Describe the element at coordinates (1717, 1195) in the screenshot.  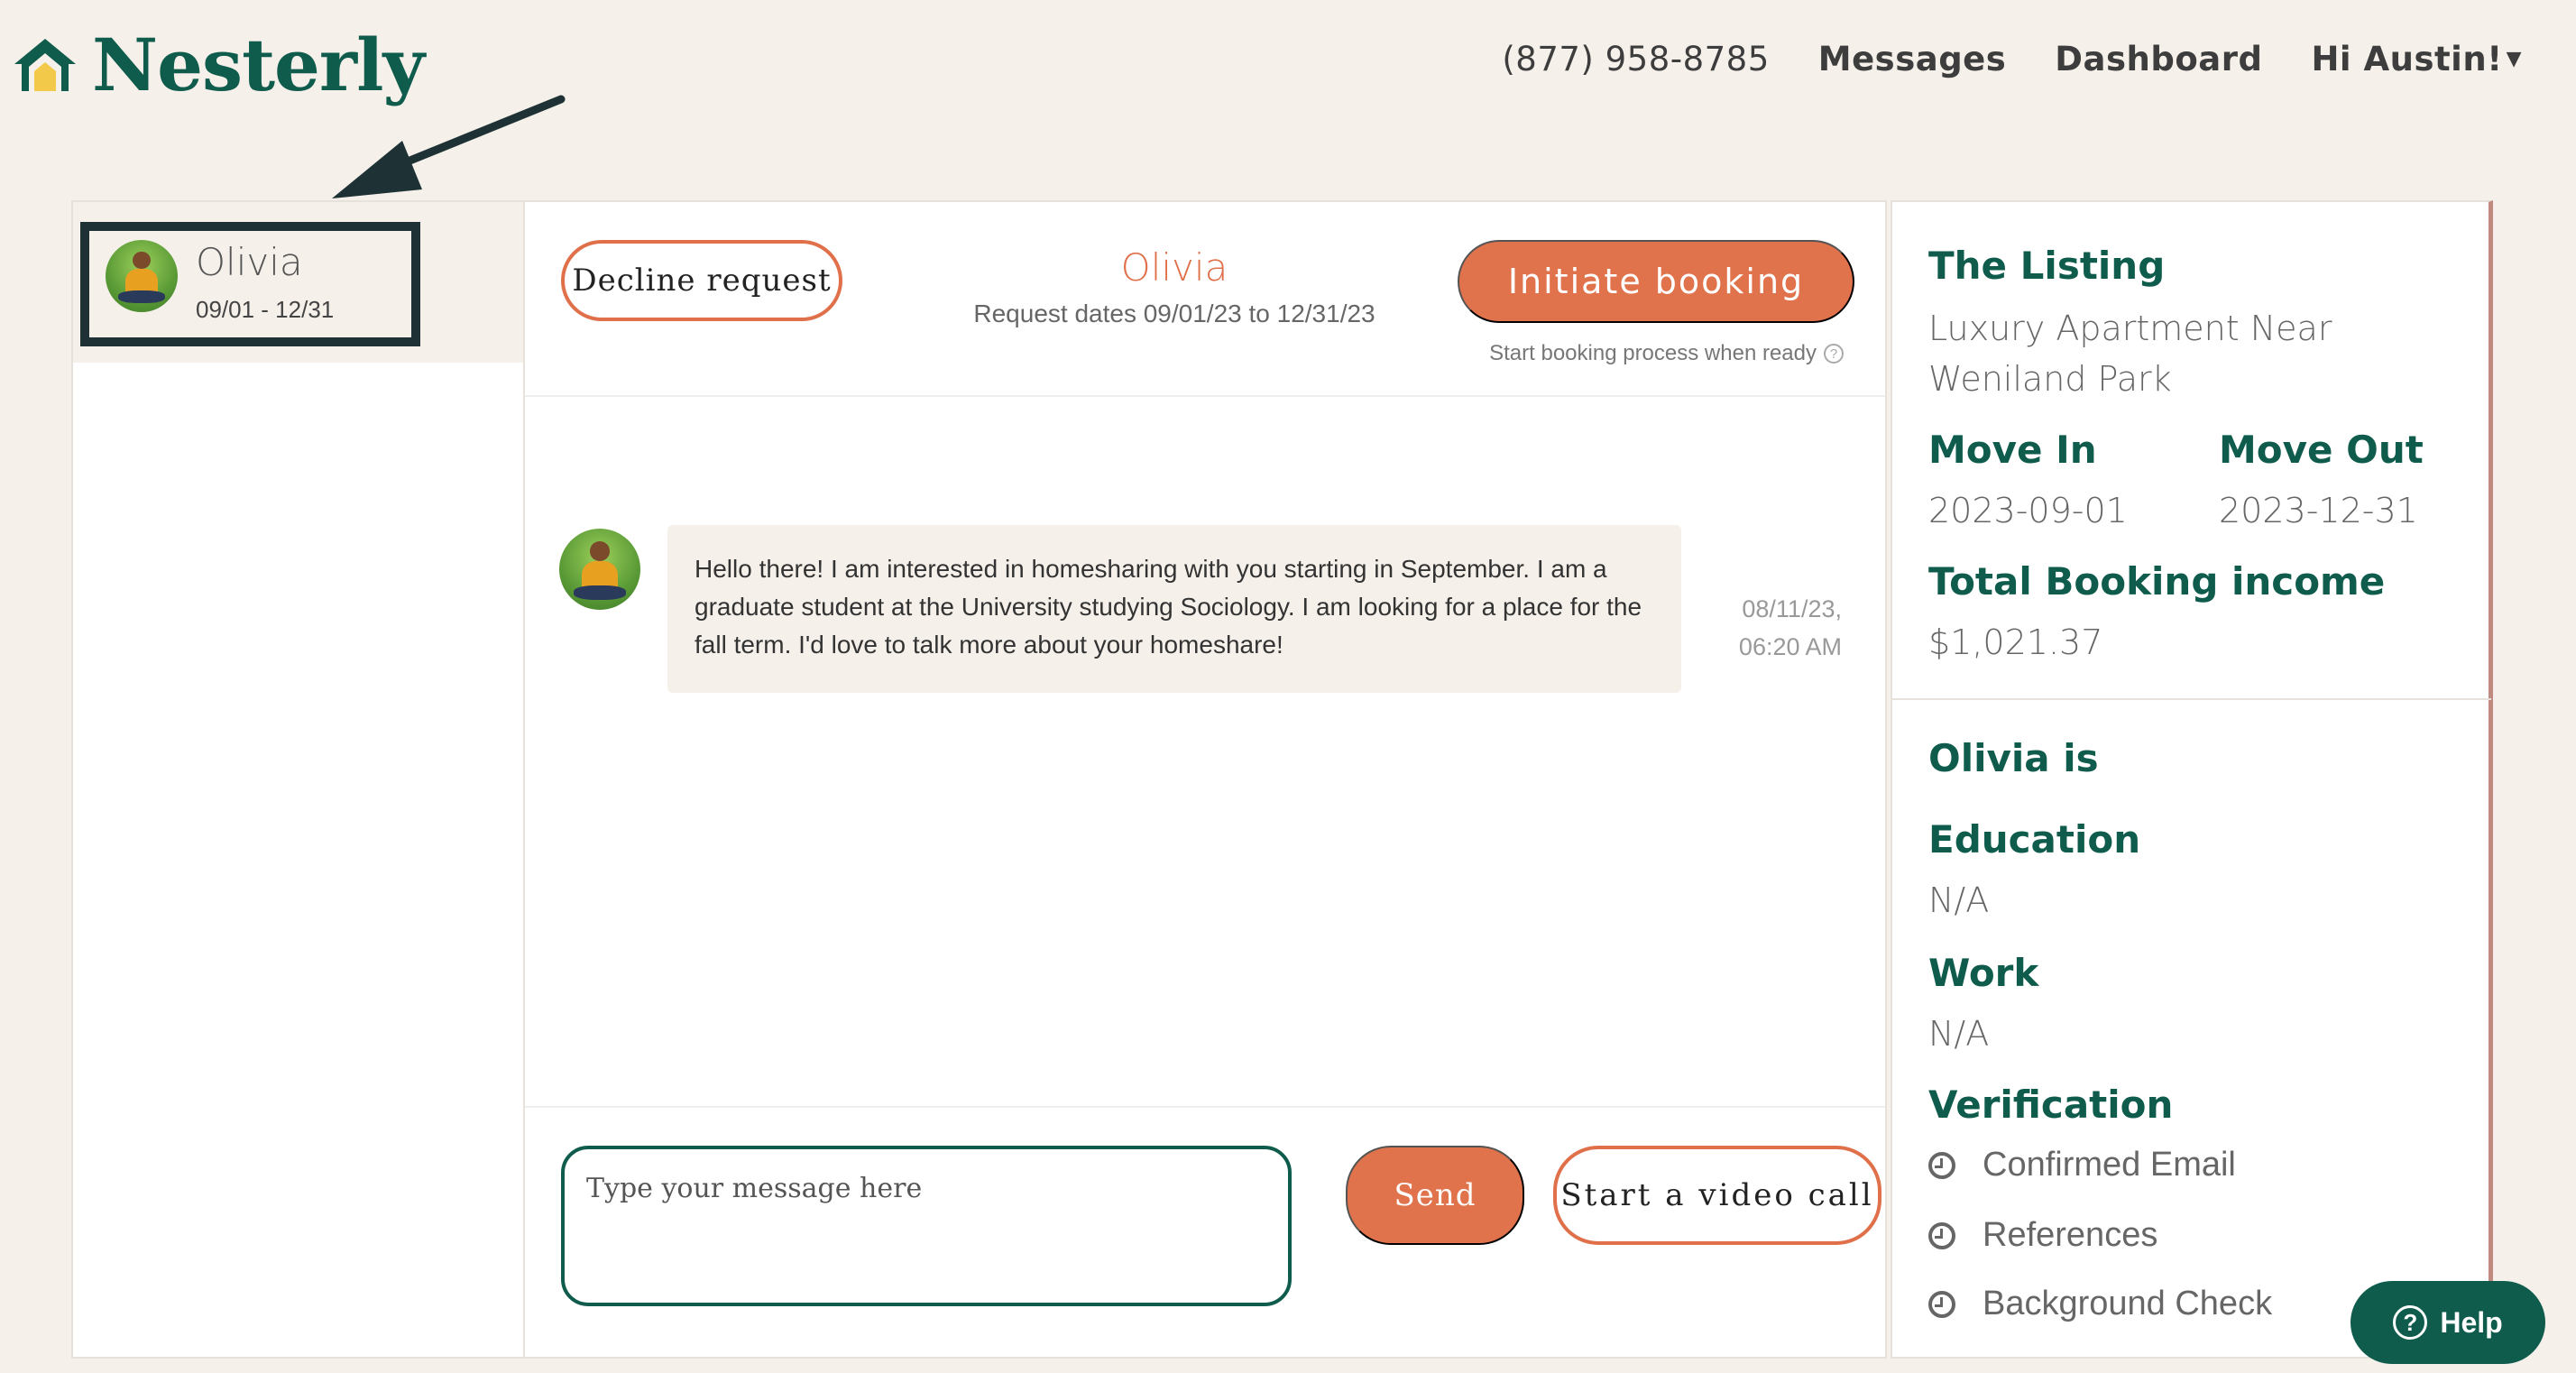
I see `start-video-call-button: Start a video call` at that location.